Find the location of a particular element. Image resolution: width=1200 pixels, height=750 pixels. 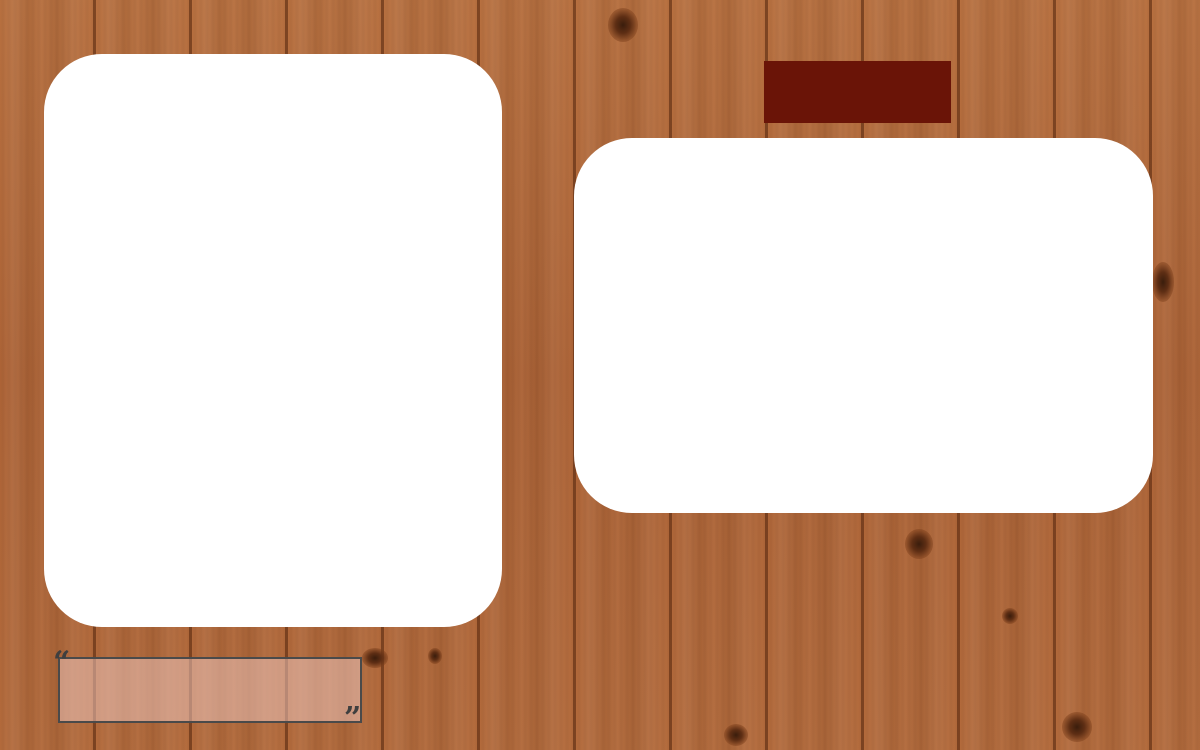

title-tag is located at coordinates (857, 92).